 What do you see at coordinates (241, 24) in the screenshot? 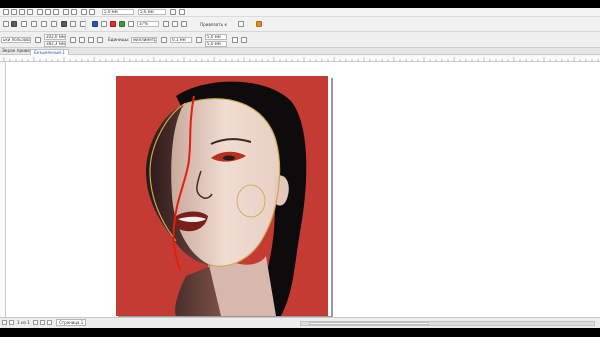
I see `snap-dropdown-icon` at bounding box center [241, 24].